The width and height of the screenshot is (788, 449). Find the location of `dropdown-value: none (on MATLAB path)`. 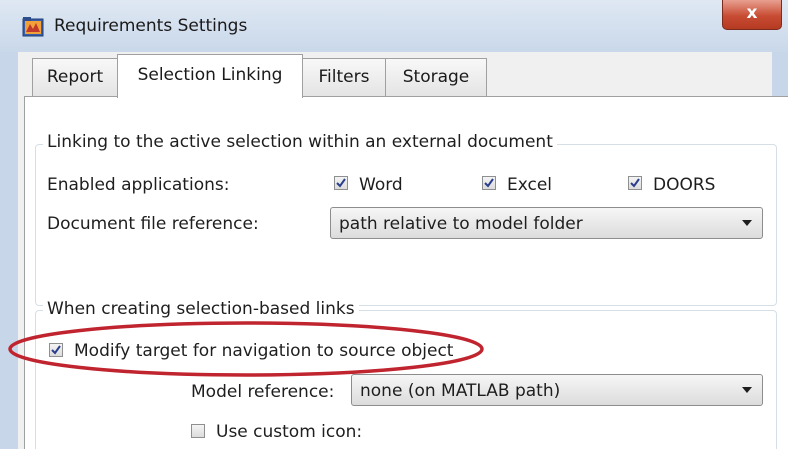

dropdown-value: none (on MATLAB path) is located at coordinates (460, 391).